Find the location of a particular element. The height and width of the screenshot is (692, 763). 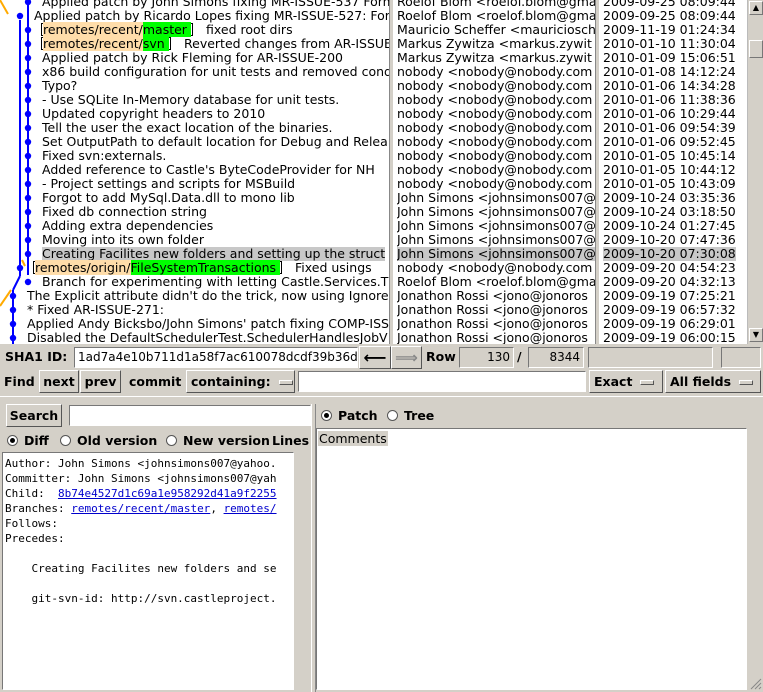

commit-date: 2010-01-10 11:30:04 is located at coordinates (675, 44).